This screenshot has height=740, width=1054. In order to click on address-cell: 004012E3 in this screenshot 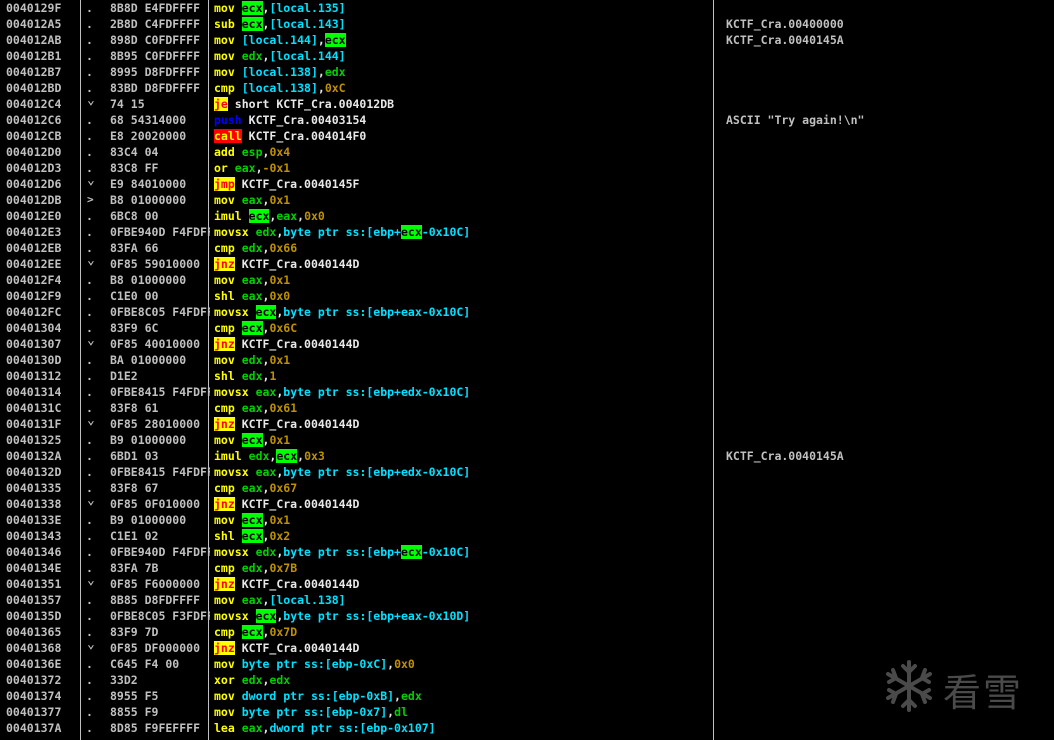, I will do `click(34, 232)`.